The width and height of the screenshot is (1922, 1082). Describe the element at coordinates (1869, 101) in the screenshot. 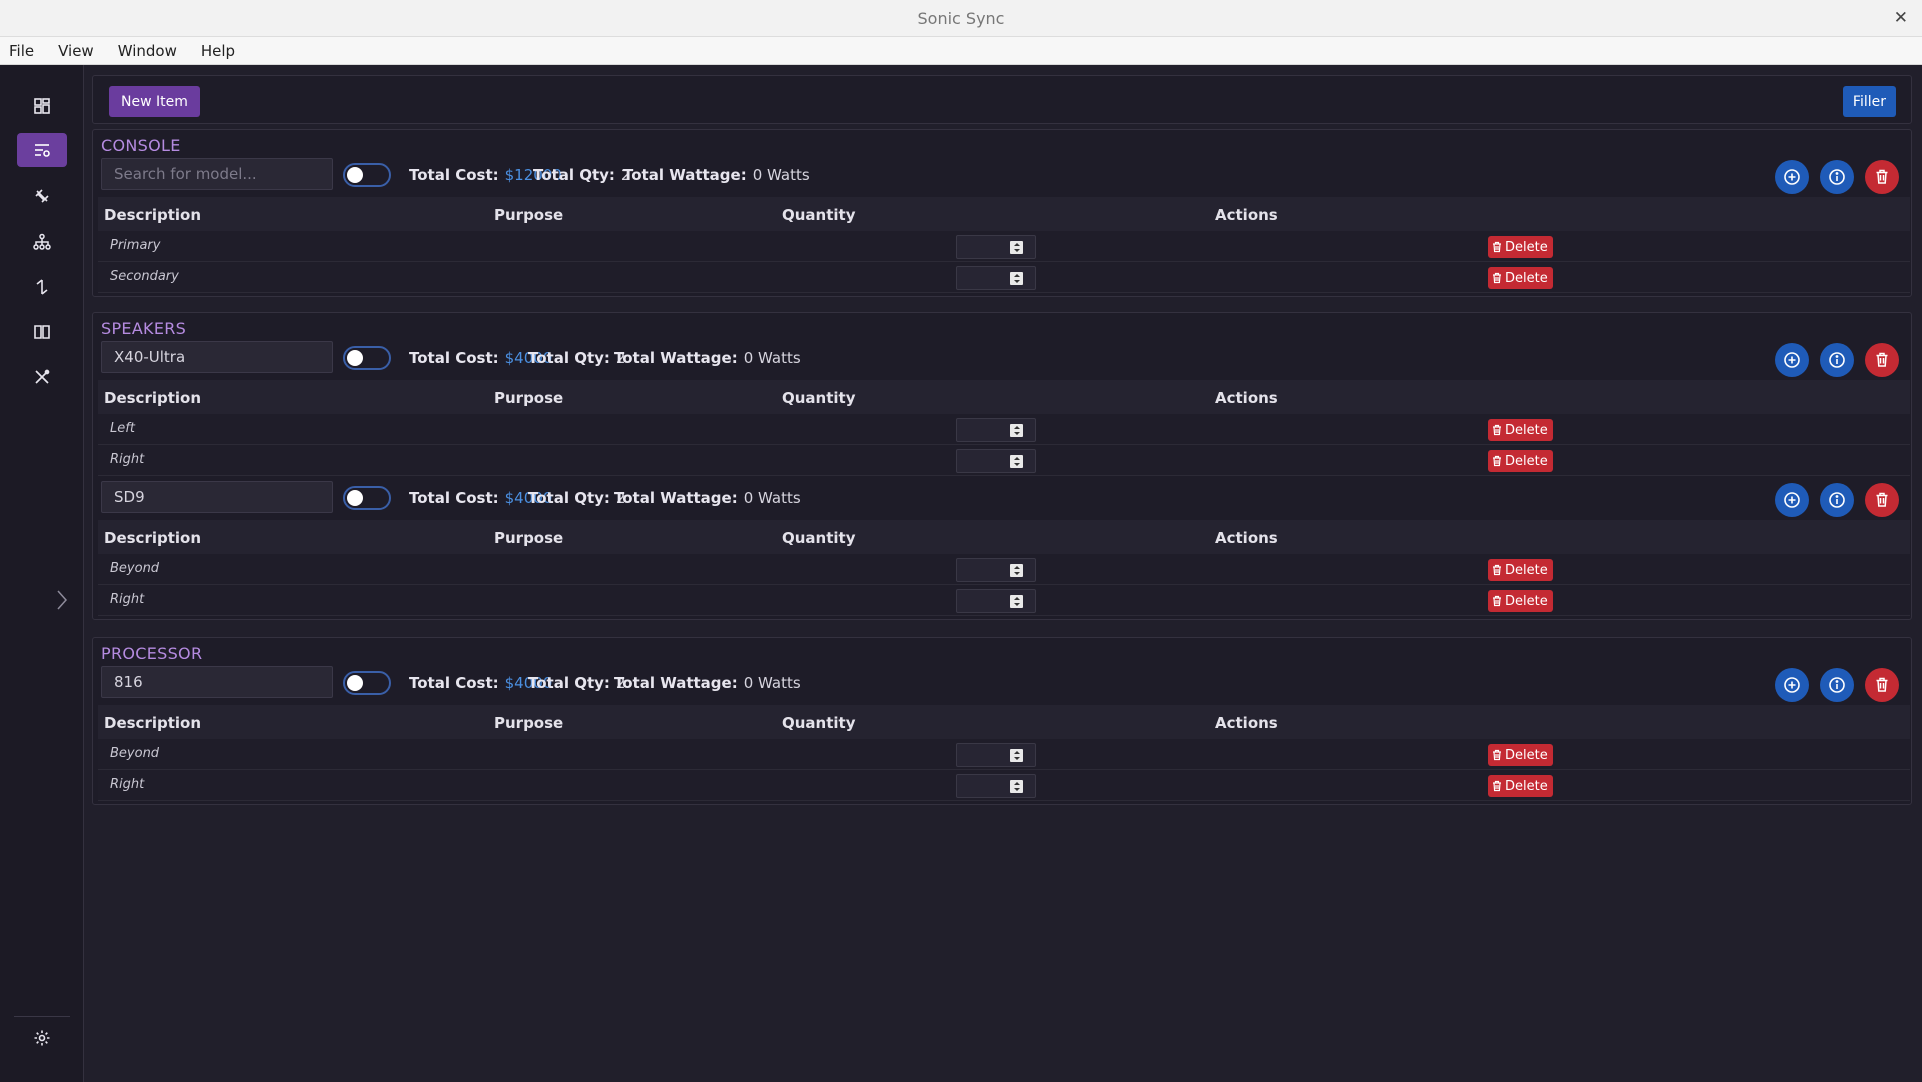

I see `filler-button: Filler` at that location.